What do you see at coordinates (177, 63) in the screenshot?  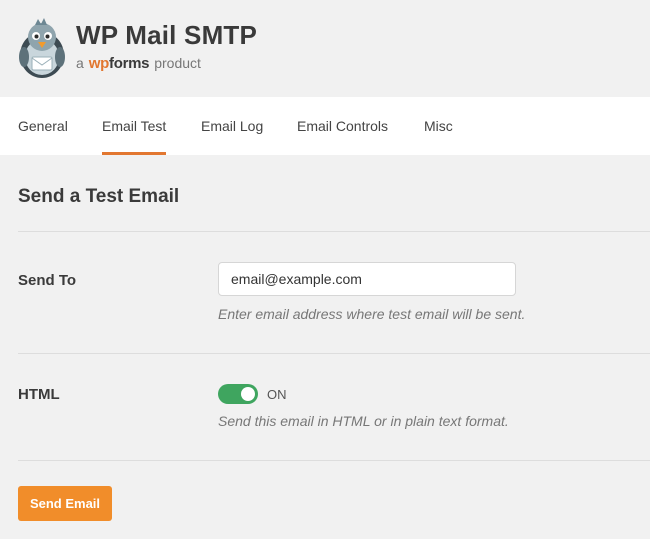 I see `tagline-suffix: product` at bounding box center [177, 63].